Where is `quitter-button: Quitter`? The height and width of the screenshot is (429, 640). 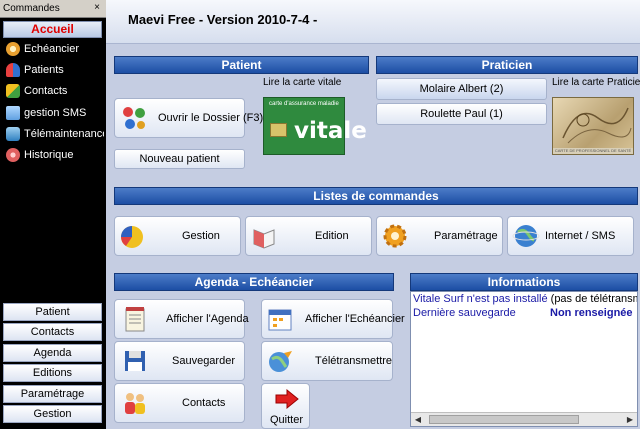
quitter-button: Quitter is located at coordinates (285, 406).